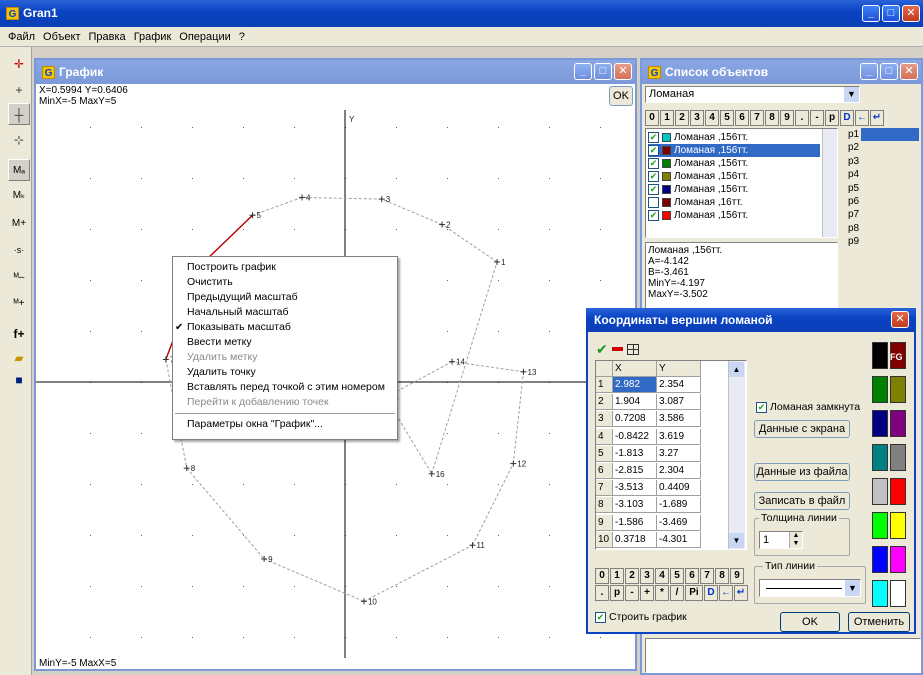 This screenshot has height=675, width=923. Describe the element at coordinates (911, 13) in the screenshot. I see `app-close-button: ✕` at that location.